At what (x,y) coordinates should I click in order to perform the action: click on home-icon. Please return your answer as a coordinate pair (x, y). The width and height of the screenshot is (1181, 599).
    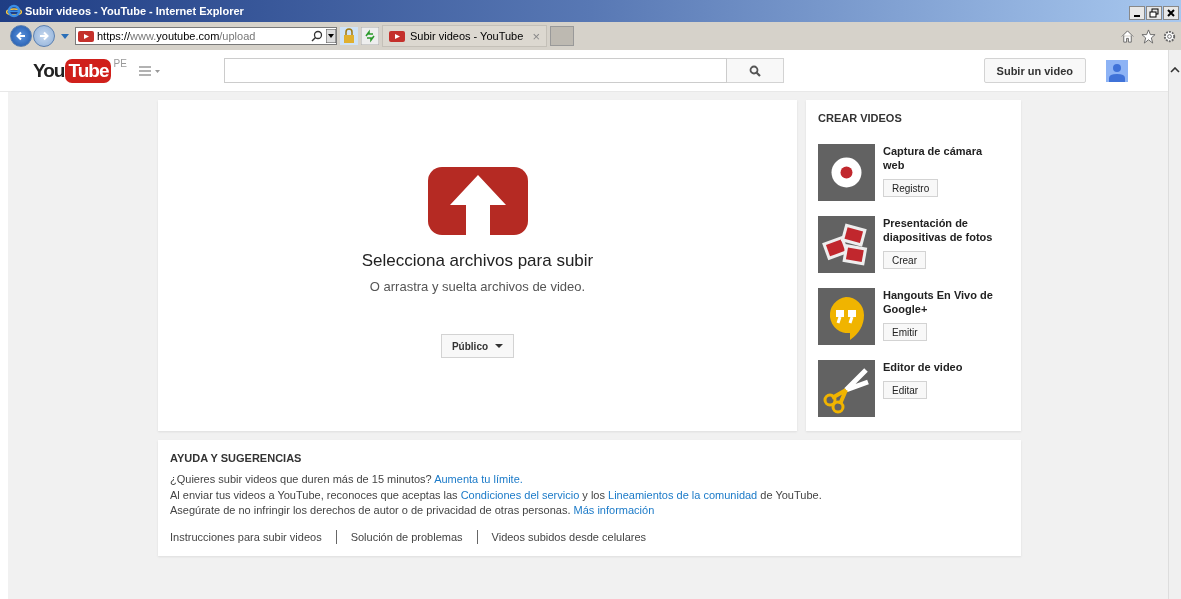
    Looking at the image, I should click on (1127, 36).